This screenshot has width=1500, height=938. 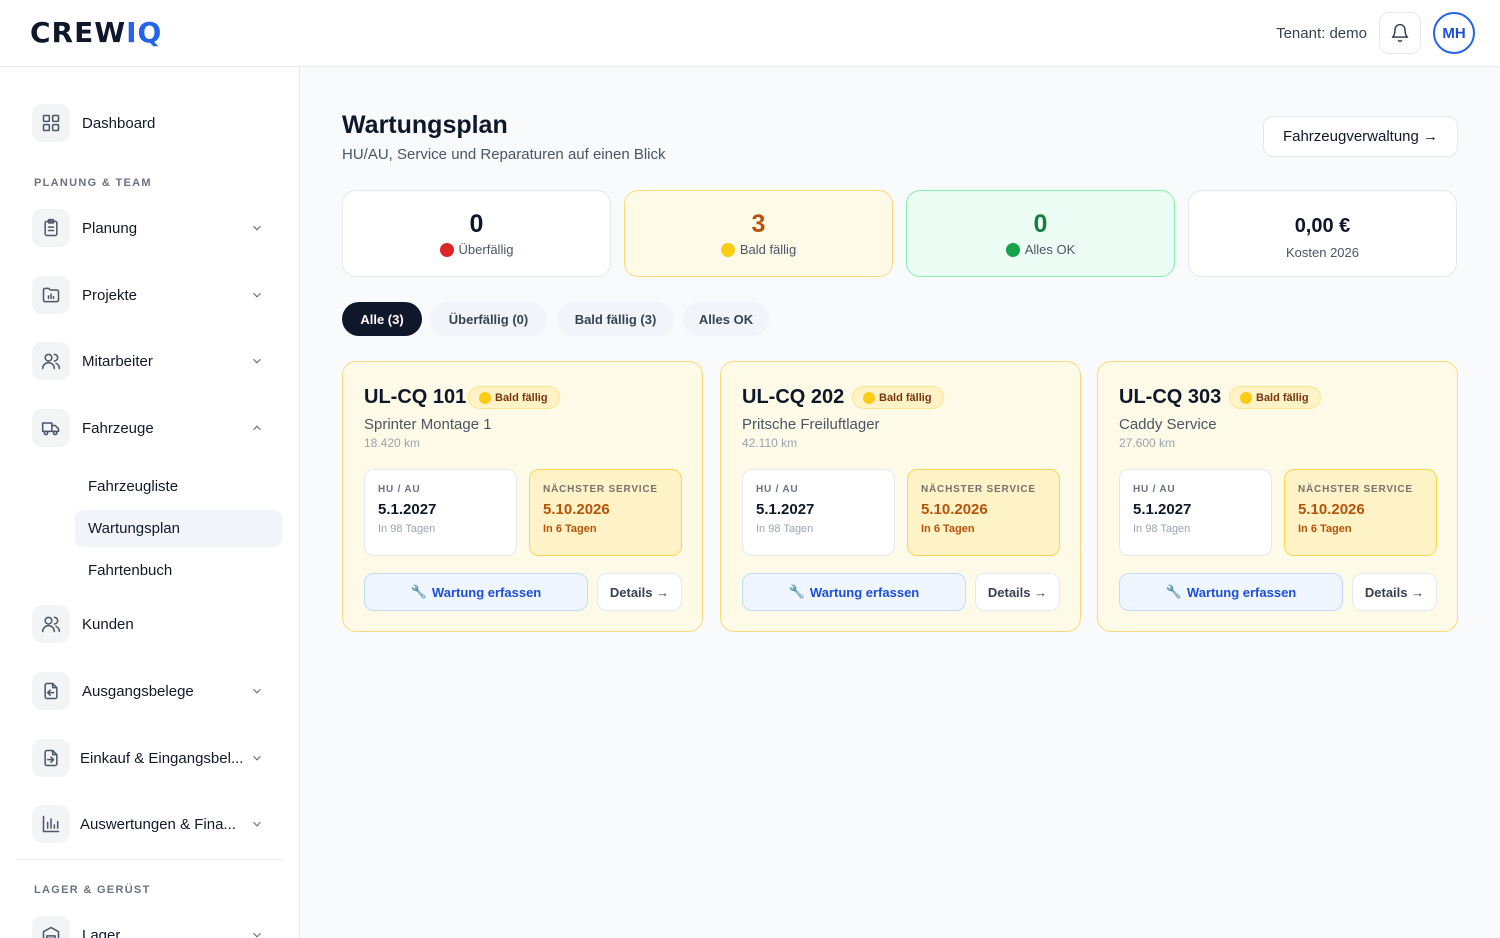 I want to click on sidebar-divider, so click(x=149, y=859).